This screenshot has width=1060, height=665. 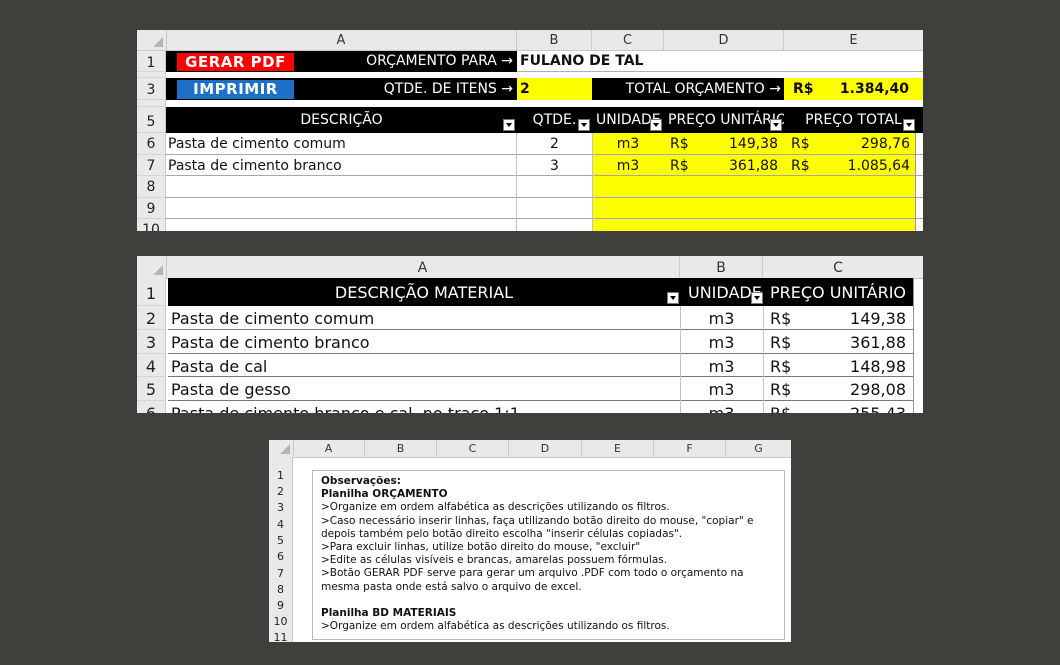 I want to click on qtde-itens-label: QTDE. DE ITENS →, so click(x=448, y=89).